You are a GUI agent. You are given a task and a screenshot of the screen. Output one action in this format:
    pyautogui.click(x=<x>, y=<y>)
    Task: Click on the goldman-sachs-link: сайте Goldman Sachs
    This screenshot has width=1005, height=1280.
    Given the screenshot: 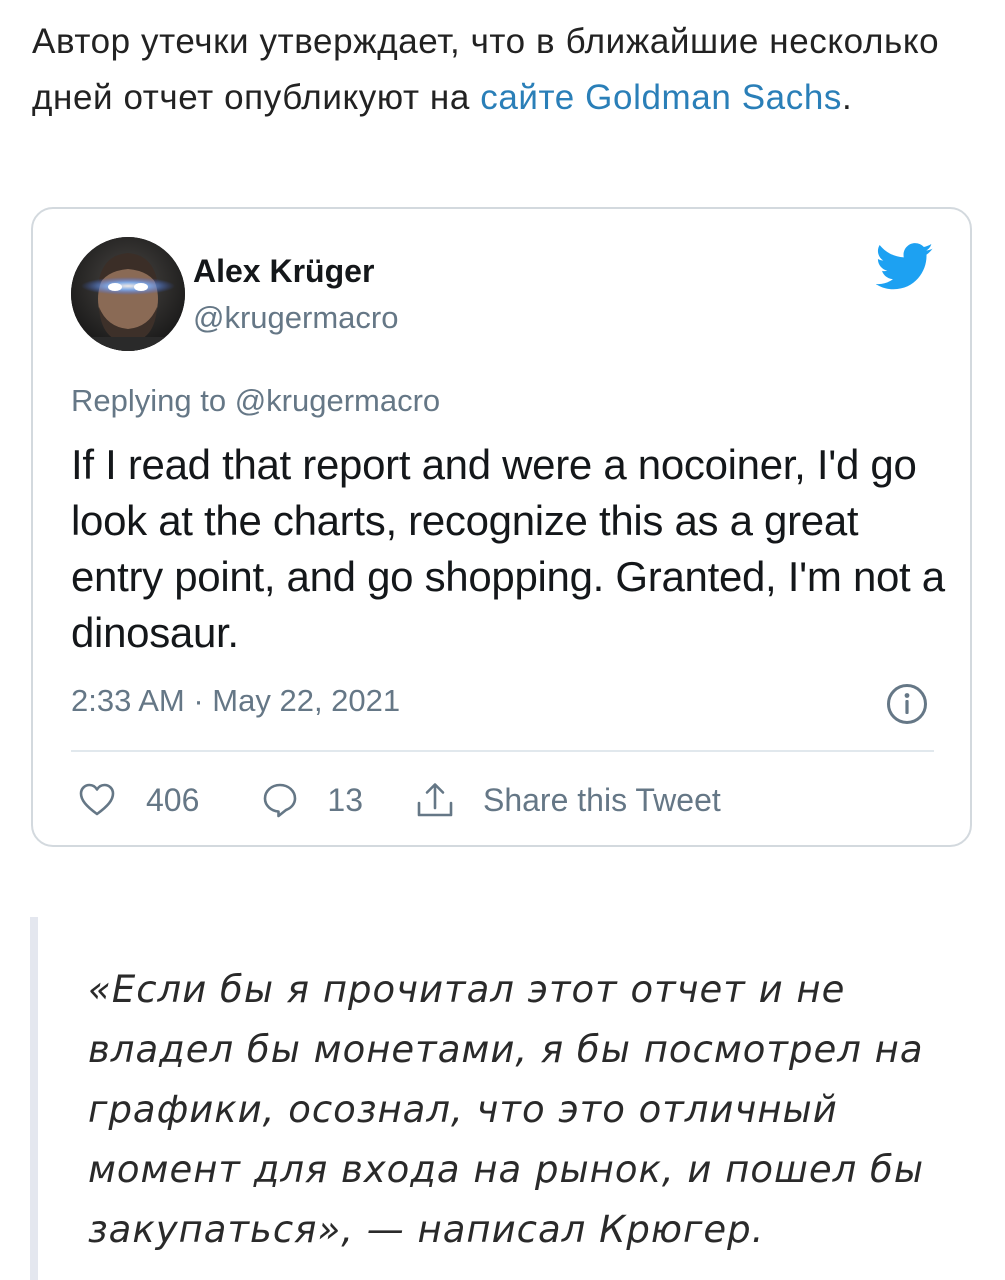 What is the action you would take?
    pyautogui.click(x=661, y=97)
    